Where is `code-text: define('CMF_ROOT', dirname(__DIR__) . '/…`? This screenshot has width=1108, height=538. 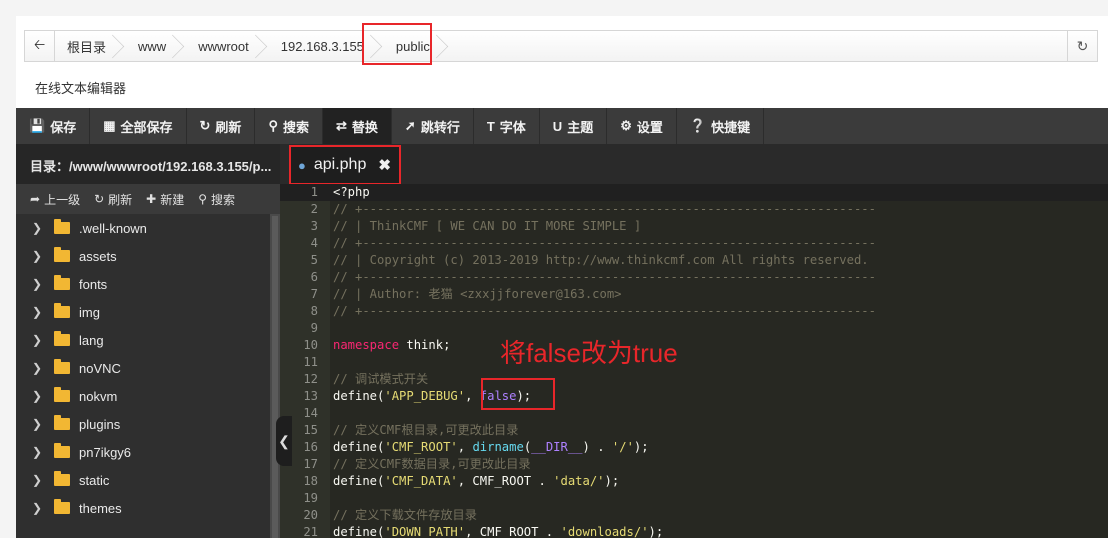 code-text: define('CMF_ROOT', dirname(__DIR__) . '/… is located at coordinates (491, 447).